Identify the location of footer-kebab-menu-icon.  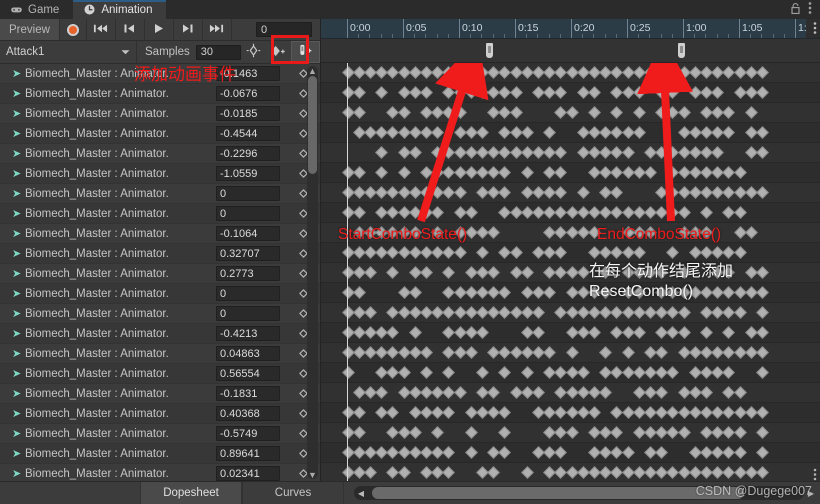
(815, 476).